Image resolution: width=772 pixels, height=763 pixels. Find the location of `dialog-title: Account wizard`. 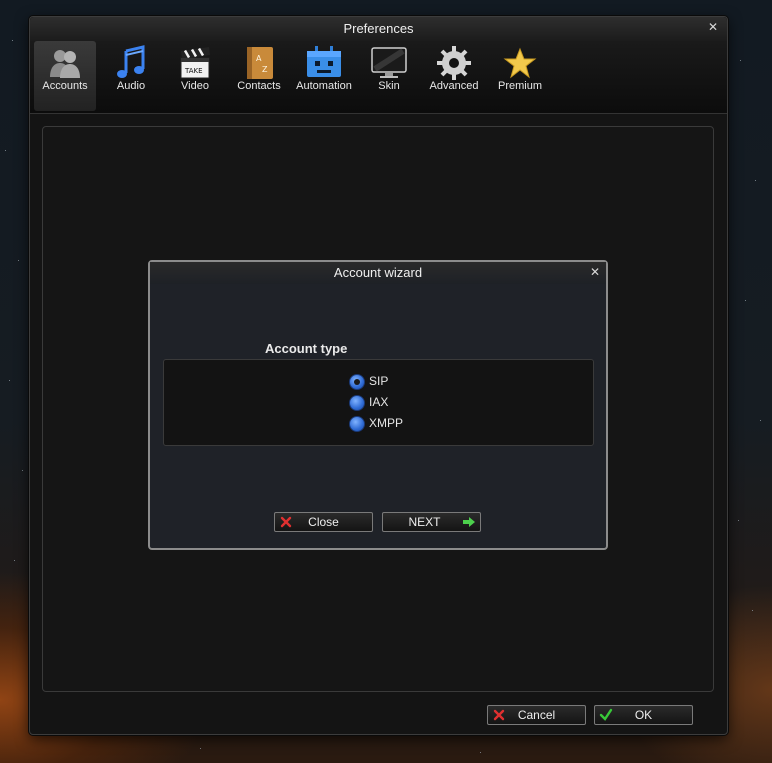

dialog-title: Account wizard is located at coordinates (378, 272).